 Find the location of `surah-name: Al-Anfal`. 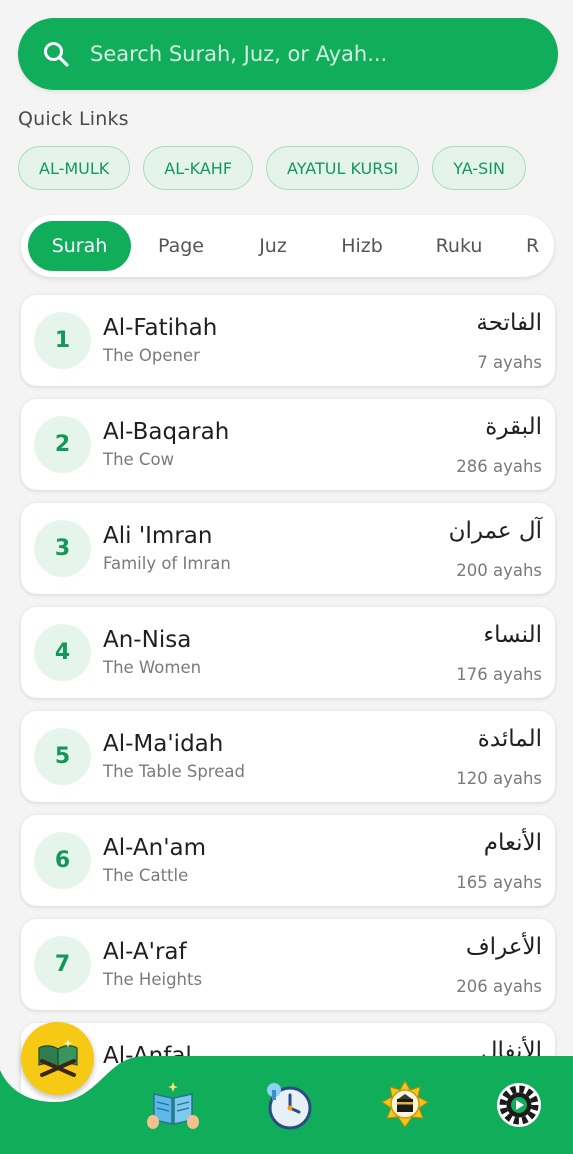

surah-name: Al-Anfal is located at coordinates (147, 1056).